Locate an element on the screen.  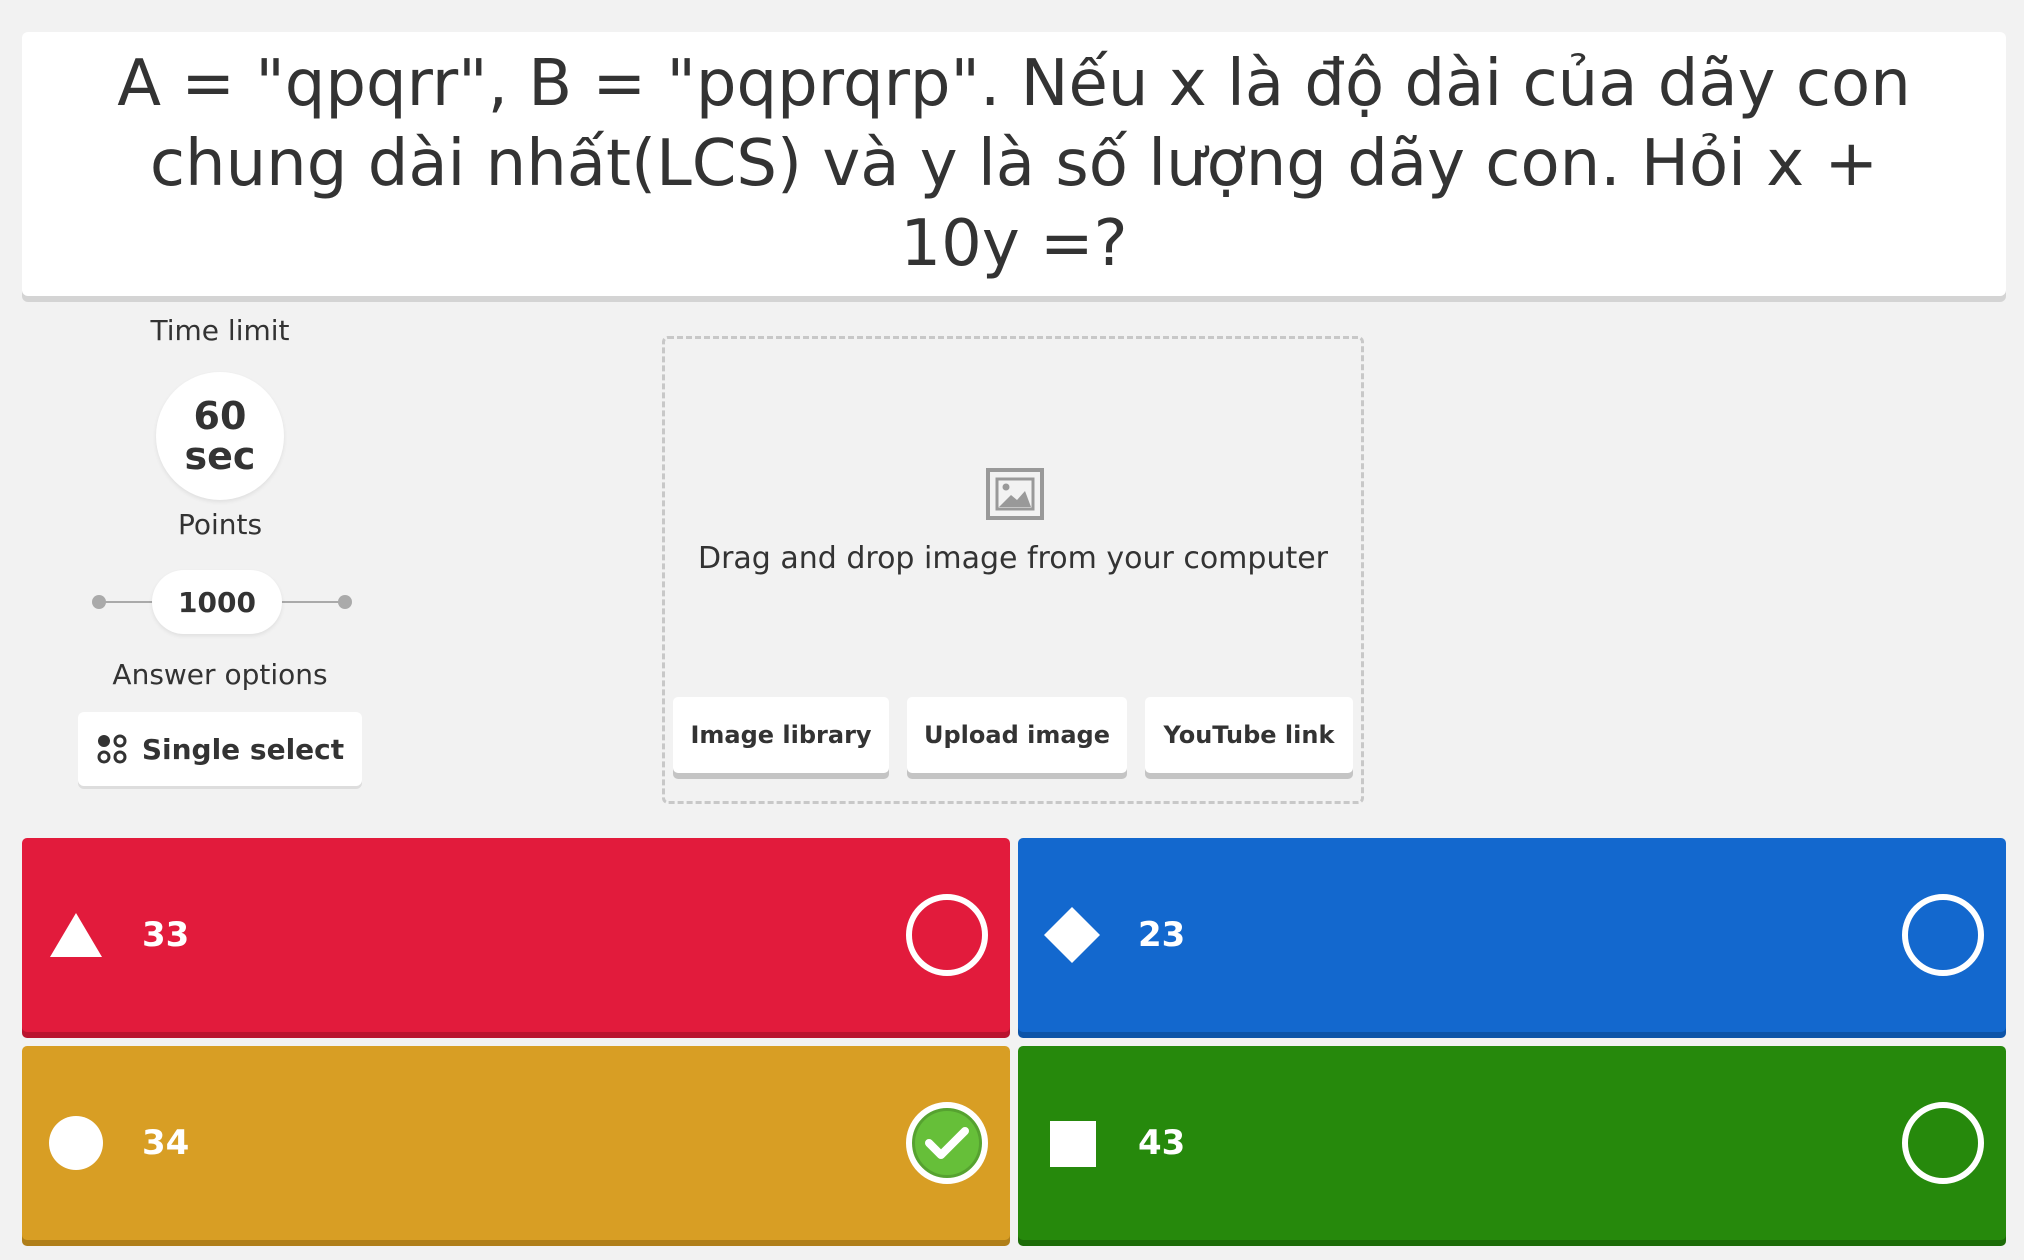
answer-1-correct-toggle is located at coordinates (947, 935).